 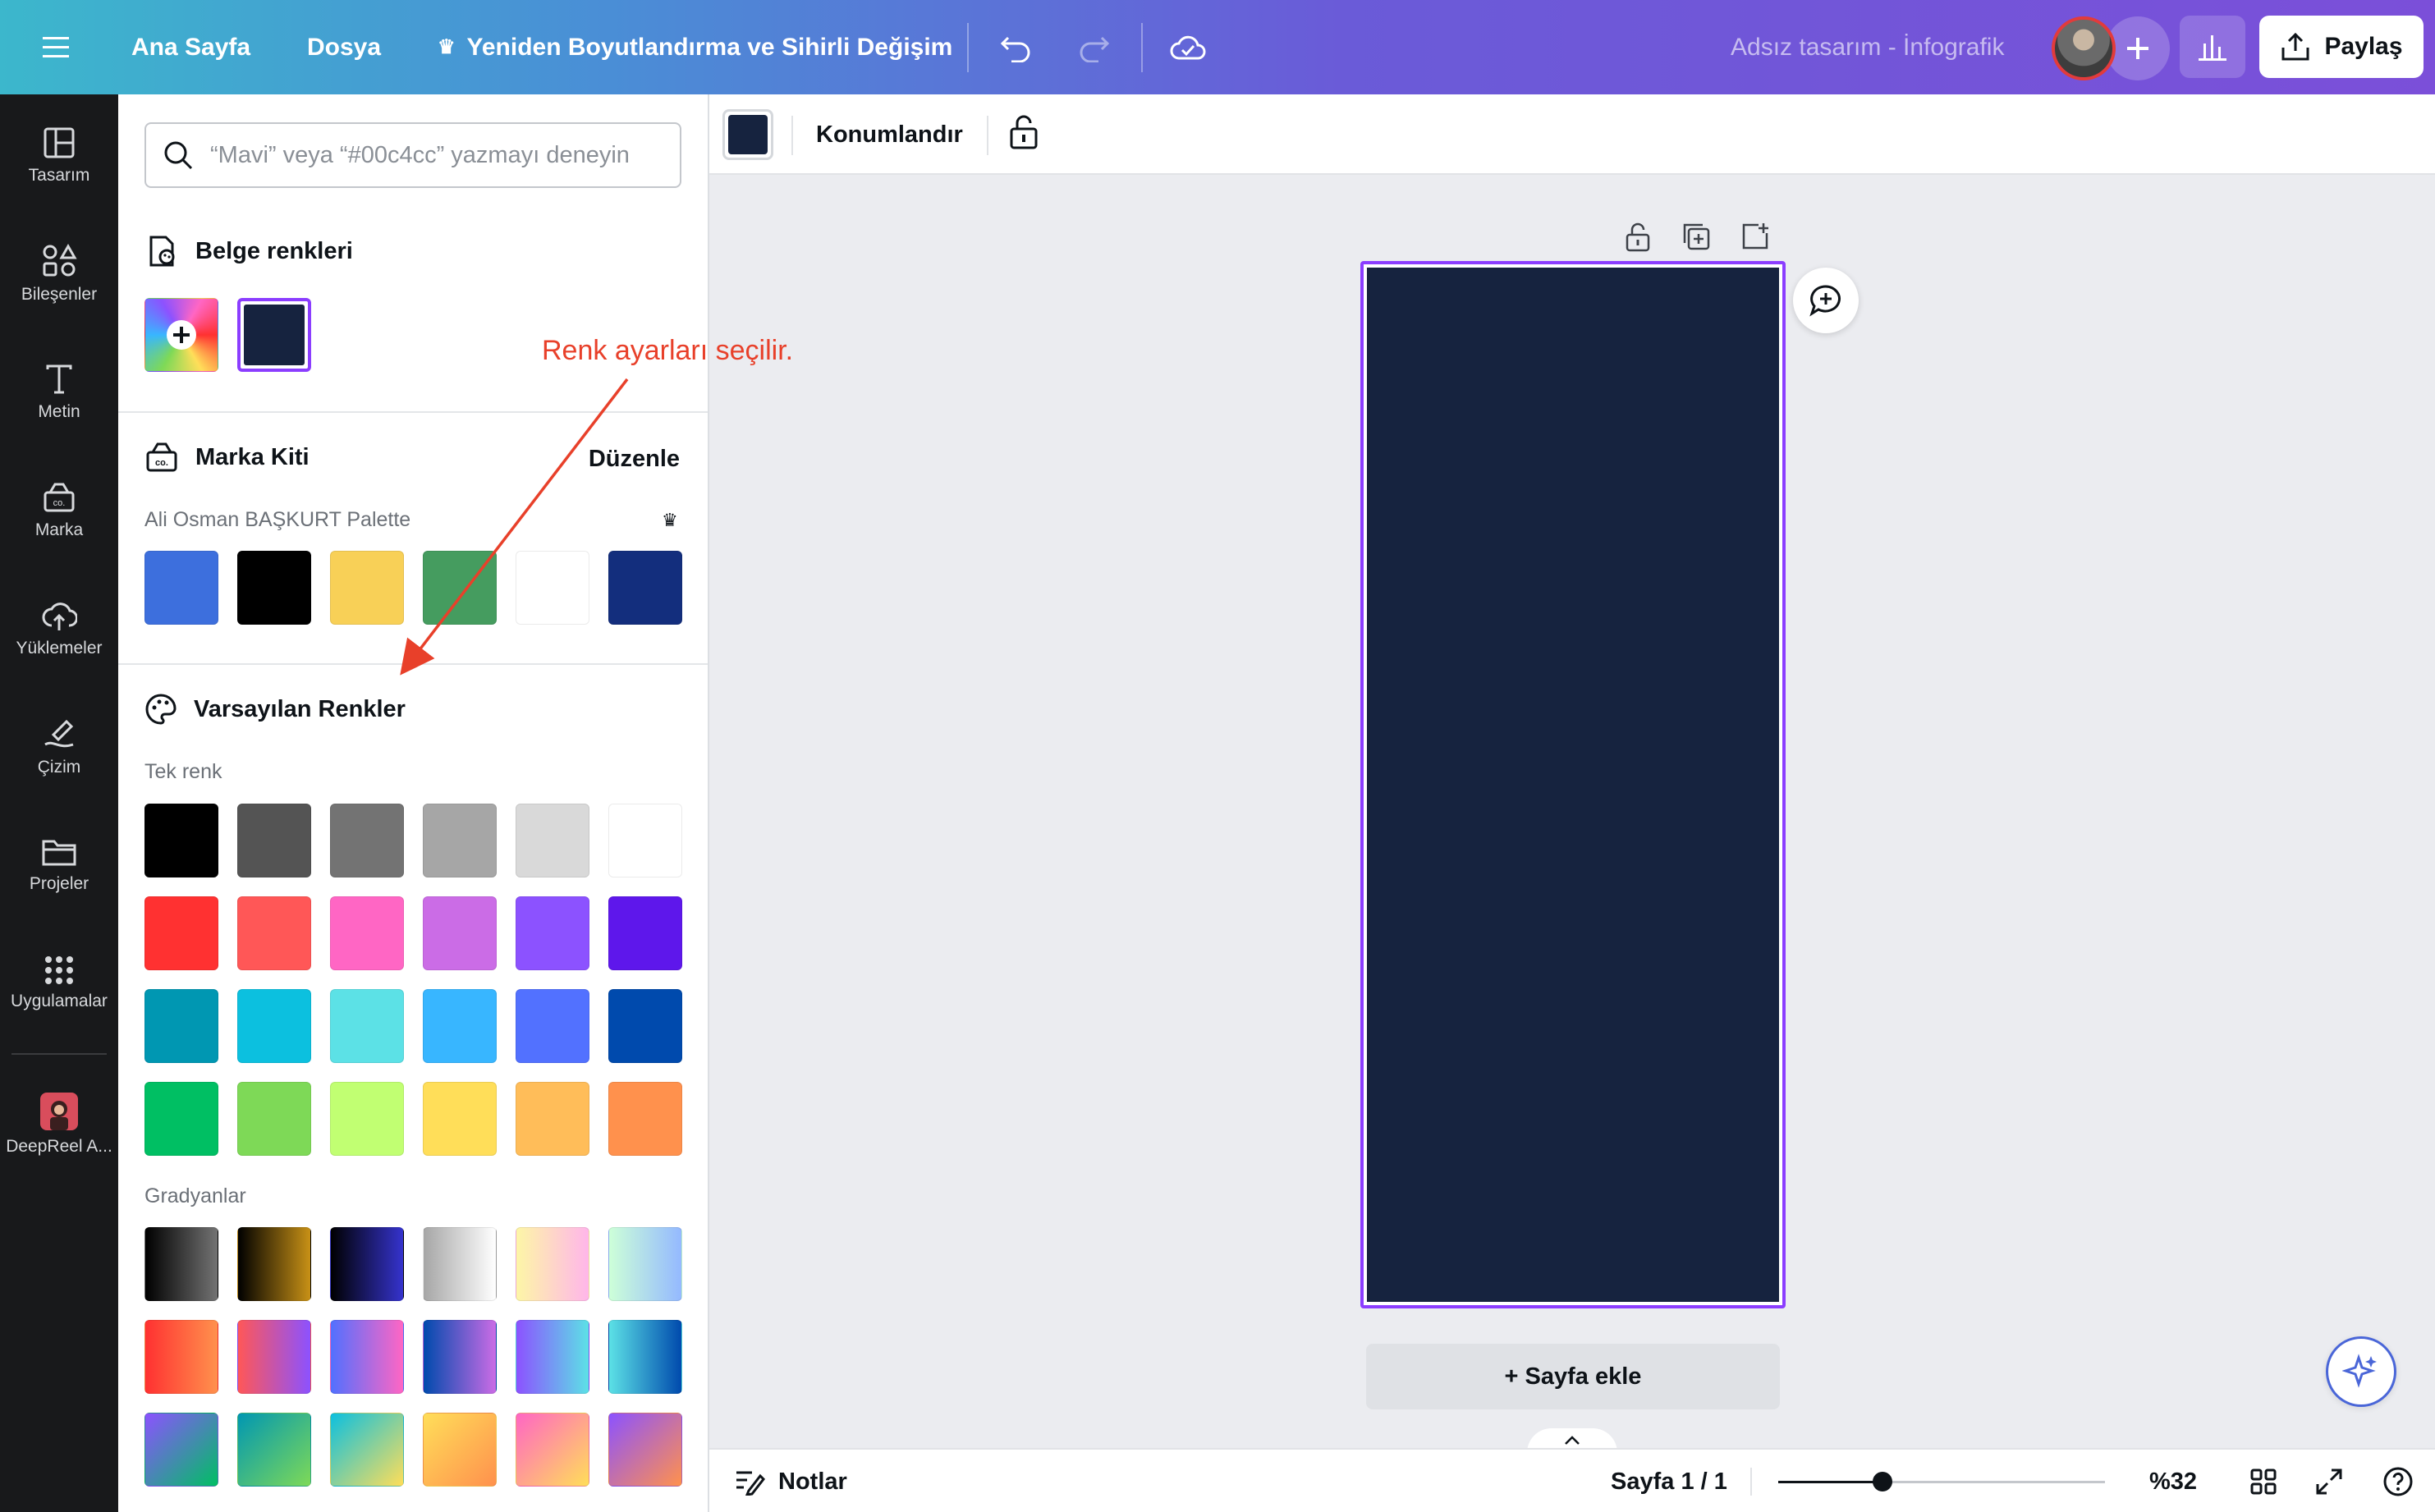 What do you see at coordinates (59, 510) in the screenshot?
I see `rail-item-brand: co. Marka` at bounding box center [59, 510].